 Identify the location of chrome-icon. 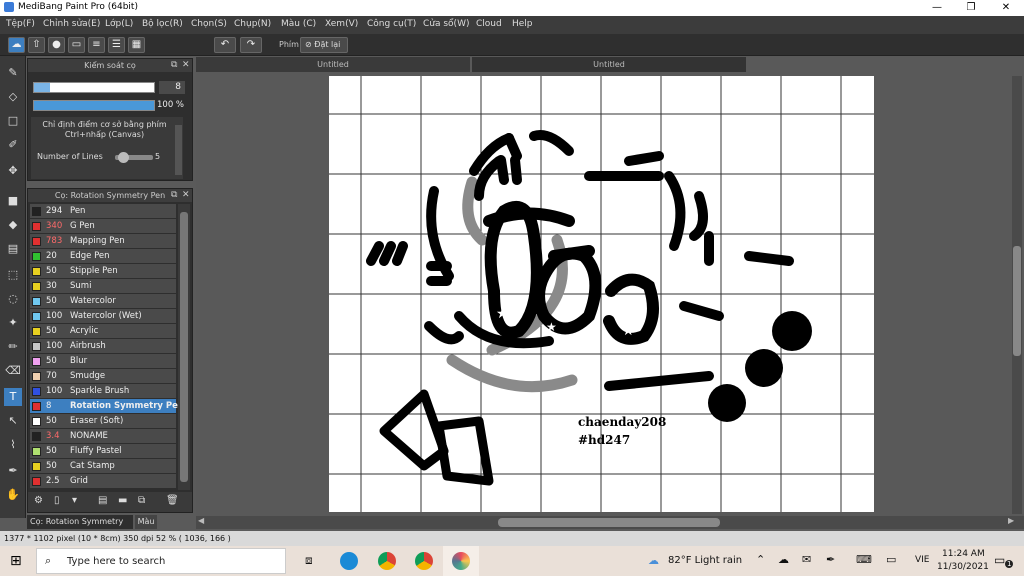
(387, 561).